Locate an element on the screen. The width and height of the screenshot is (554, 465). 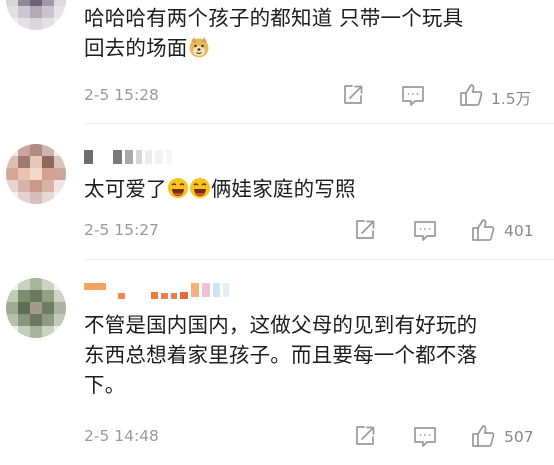
comment-text: 哈哈哈有两个孩子的都知道 只带一个玩具 回去的场面 is located at coordinates (314, 34).